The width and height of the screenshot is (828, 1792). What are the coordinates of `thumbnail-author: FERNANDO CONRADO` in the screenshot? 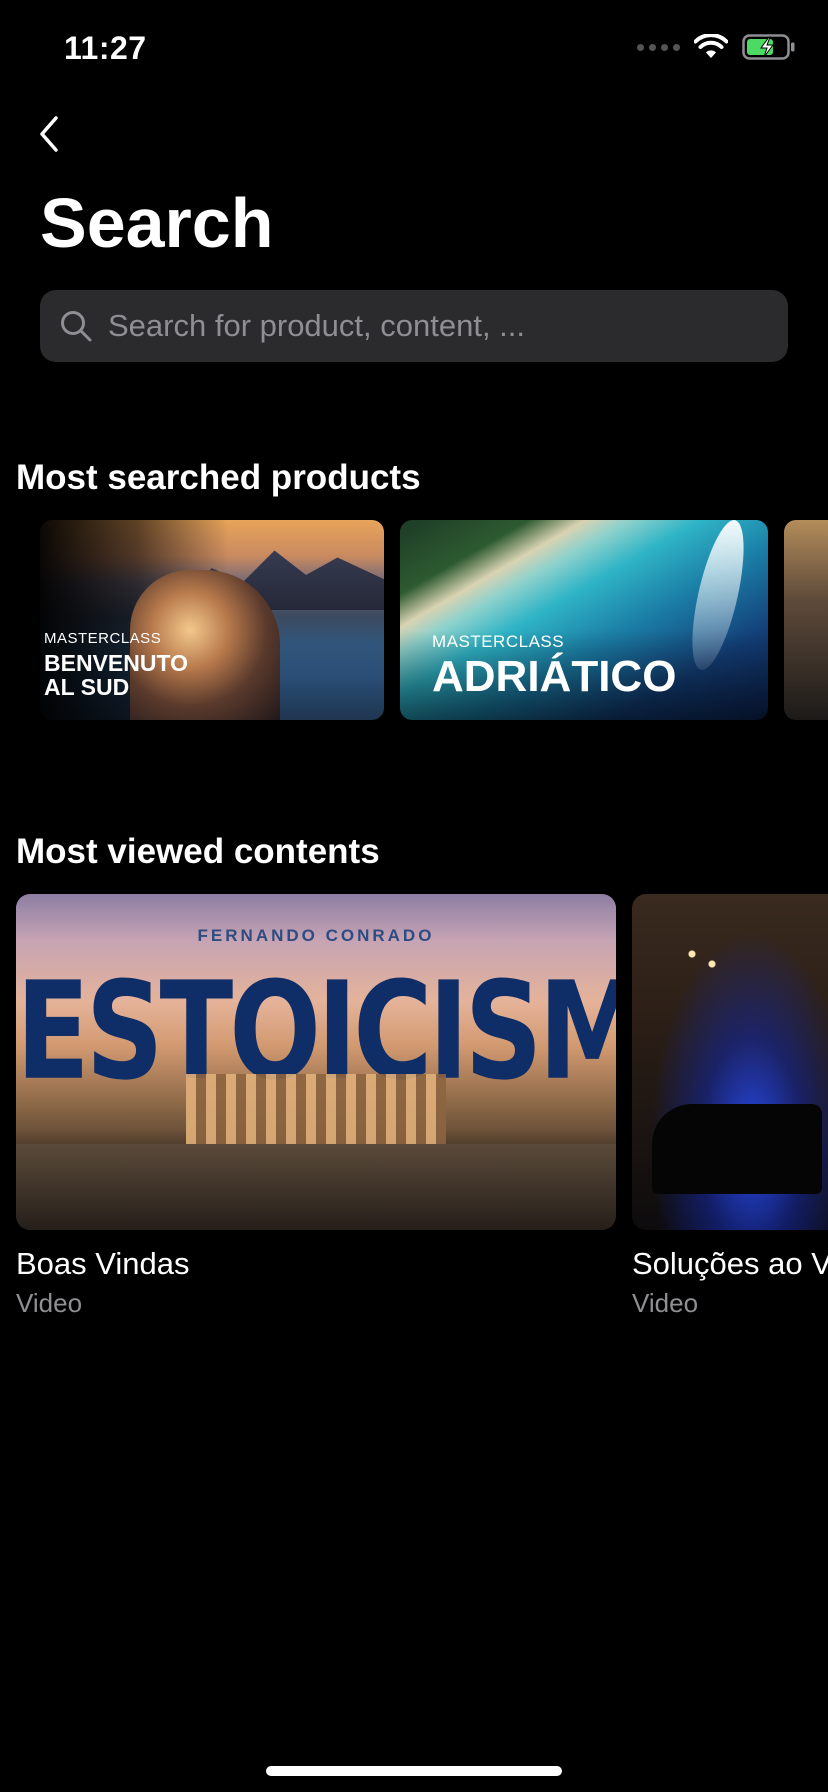 It's located at (316, 935).